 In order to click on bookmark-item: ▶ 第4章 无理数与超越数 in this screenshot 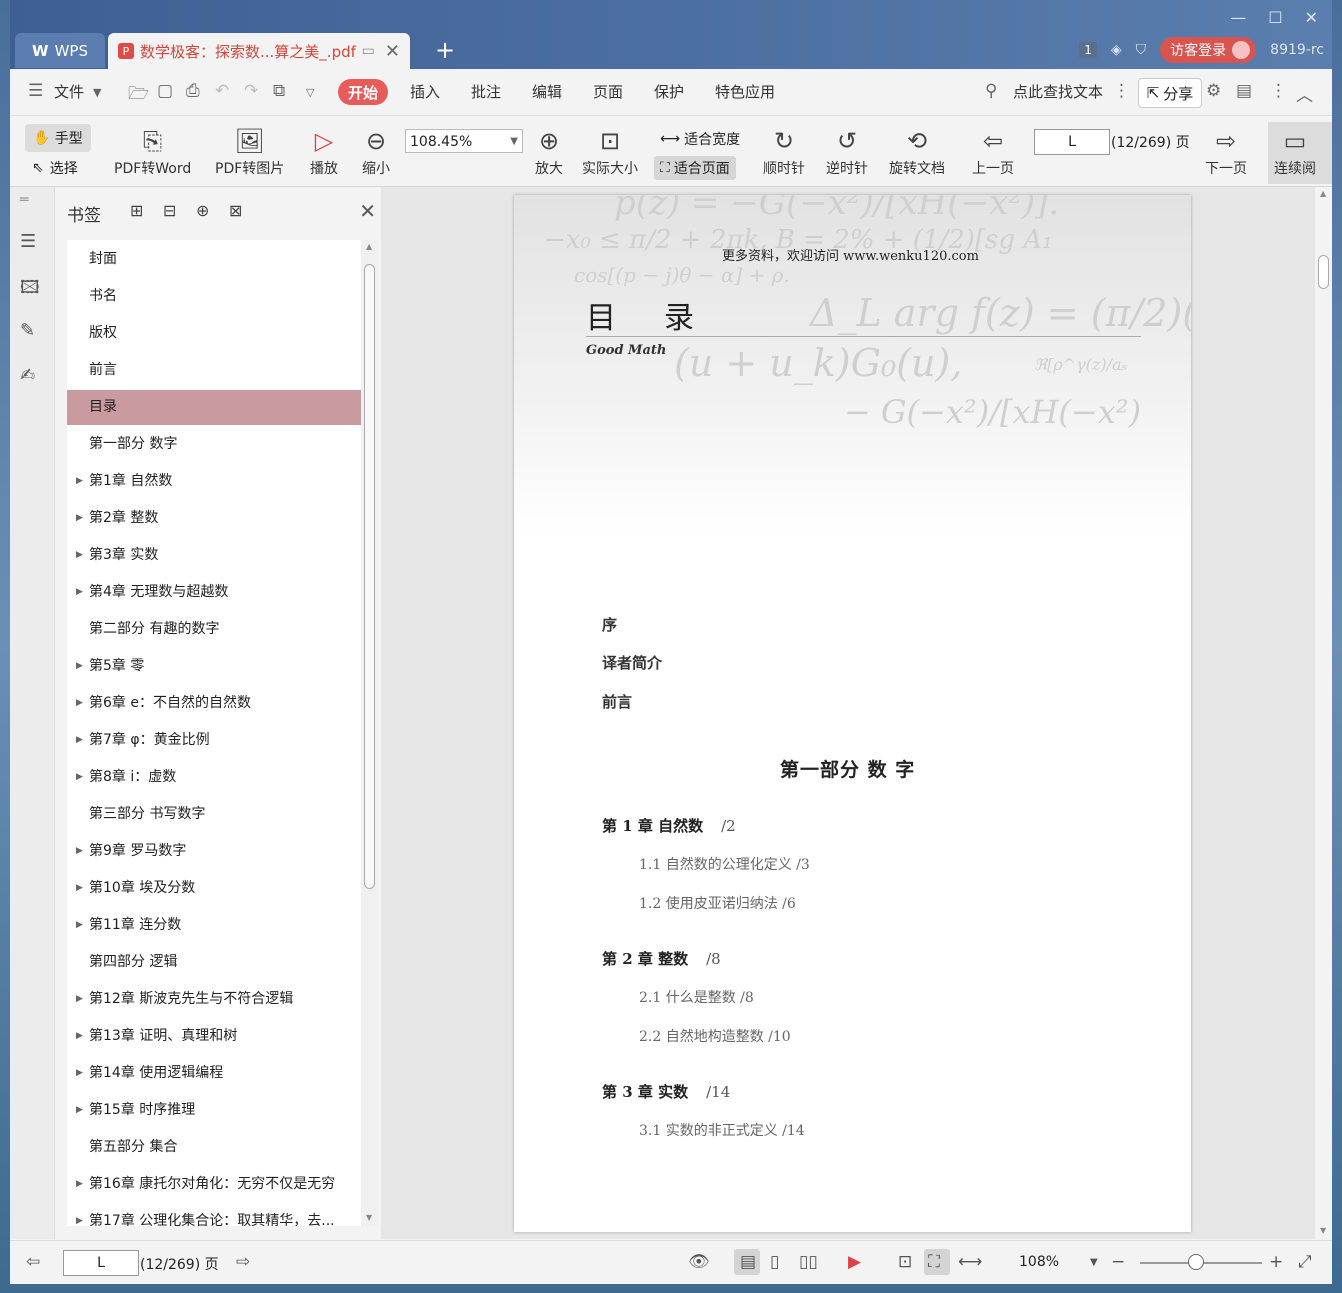, I will do `click(214, 592)`.